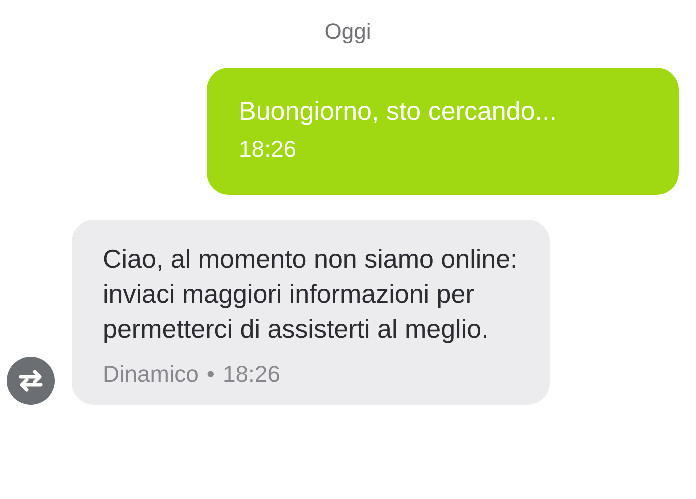 The height and width of the screenshot is (499, 696). I want to click on swap-arrows-icon, so click(31, 381).